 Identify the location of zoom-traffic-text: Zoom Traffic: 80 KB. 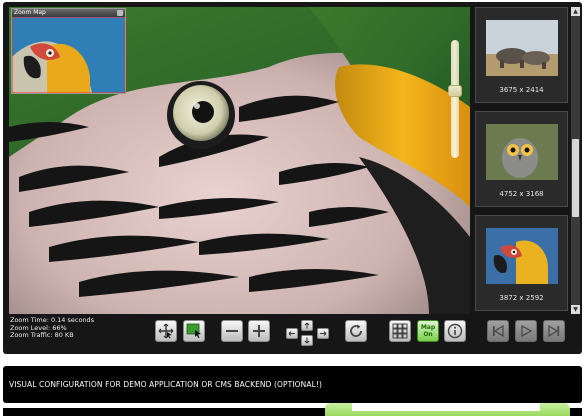
(42, 335).